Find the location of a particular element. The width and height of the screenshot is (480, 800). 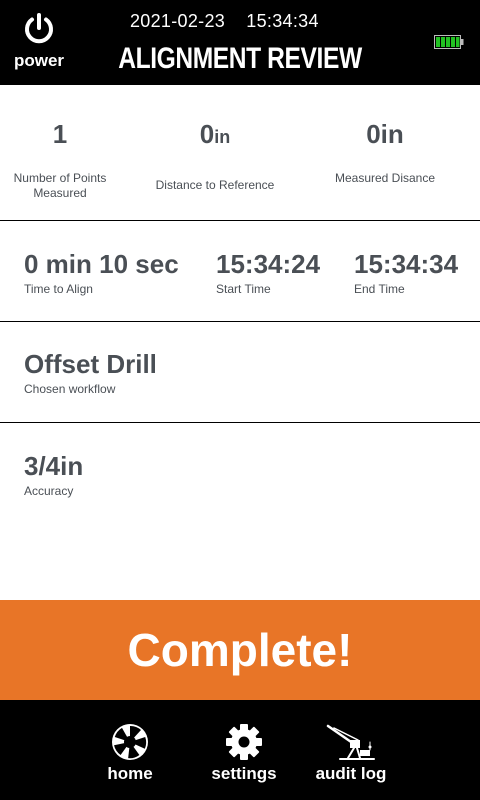

start-time-stat: 15:34:24 Start Time is located at coordinates (268, 272).